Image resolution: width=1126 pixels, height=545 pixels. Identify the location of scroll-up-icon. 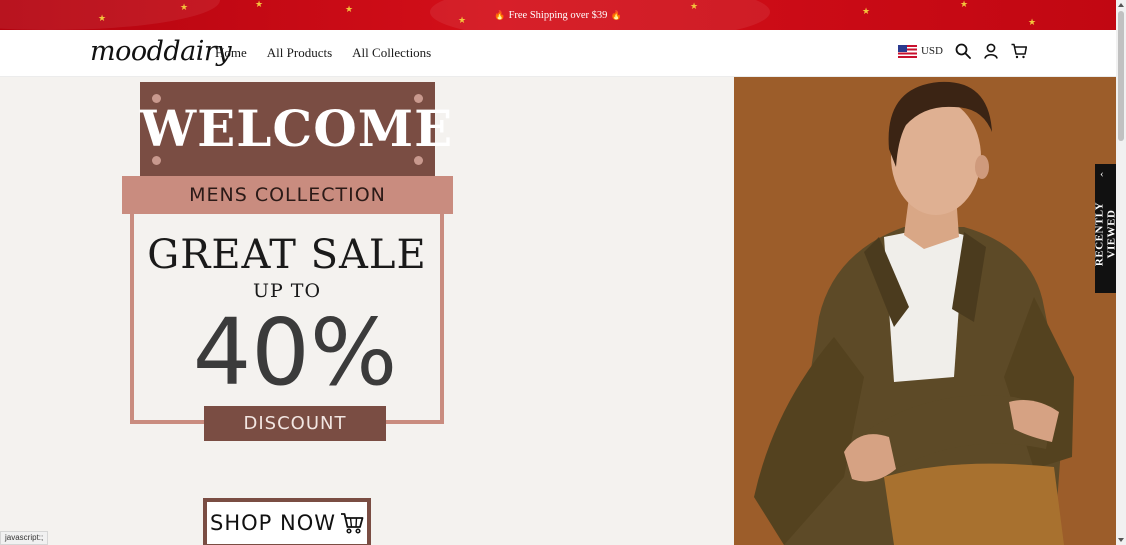
(1121, 5).